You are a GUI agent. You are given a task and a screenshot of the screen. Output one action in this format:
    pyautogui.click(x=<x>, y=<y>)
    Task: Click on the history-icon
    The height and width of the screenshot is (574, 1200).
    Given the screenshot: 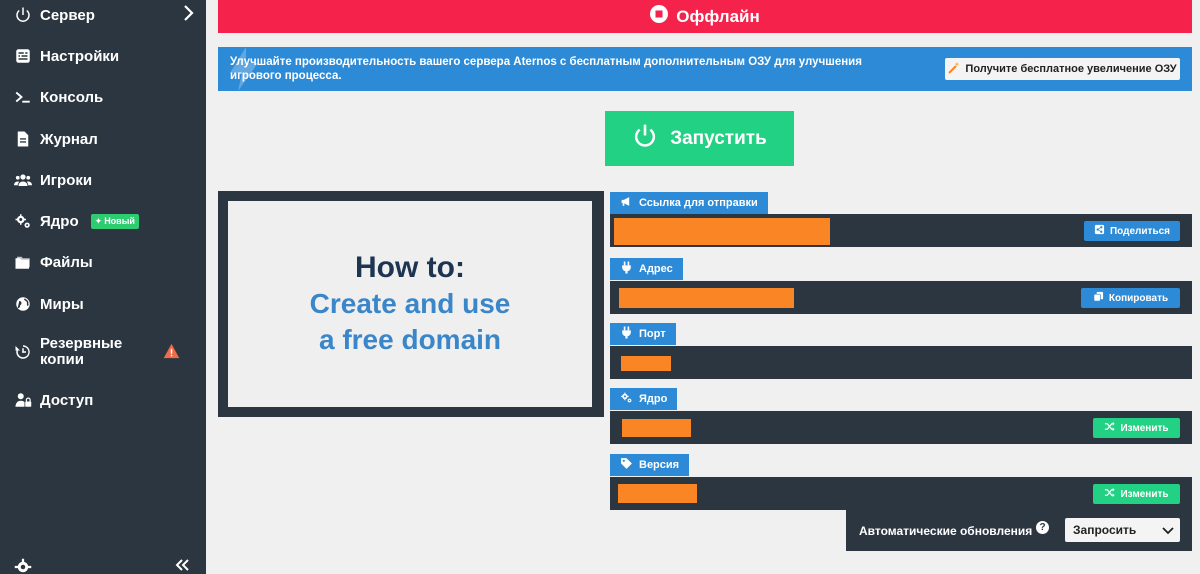 What is the action you would take?
    pyautogui.click(x=23, y=352)
    